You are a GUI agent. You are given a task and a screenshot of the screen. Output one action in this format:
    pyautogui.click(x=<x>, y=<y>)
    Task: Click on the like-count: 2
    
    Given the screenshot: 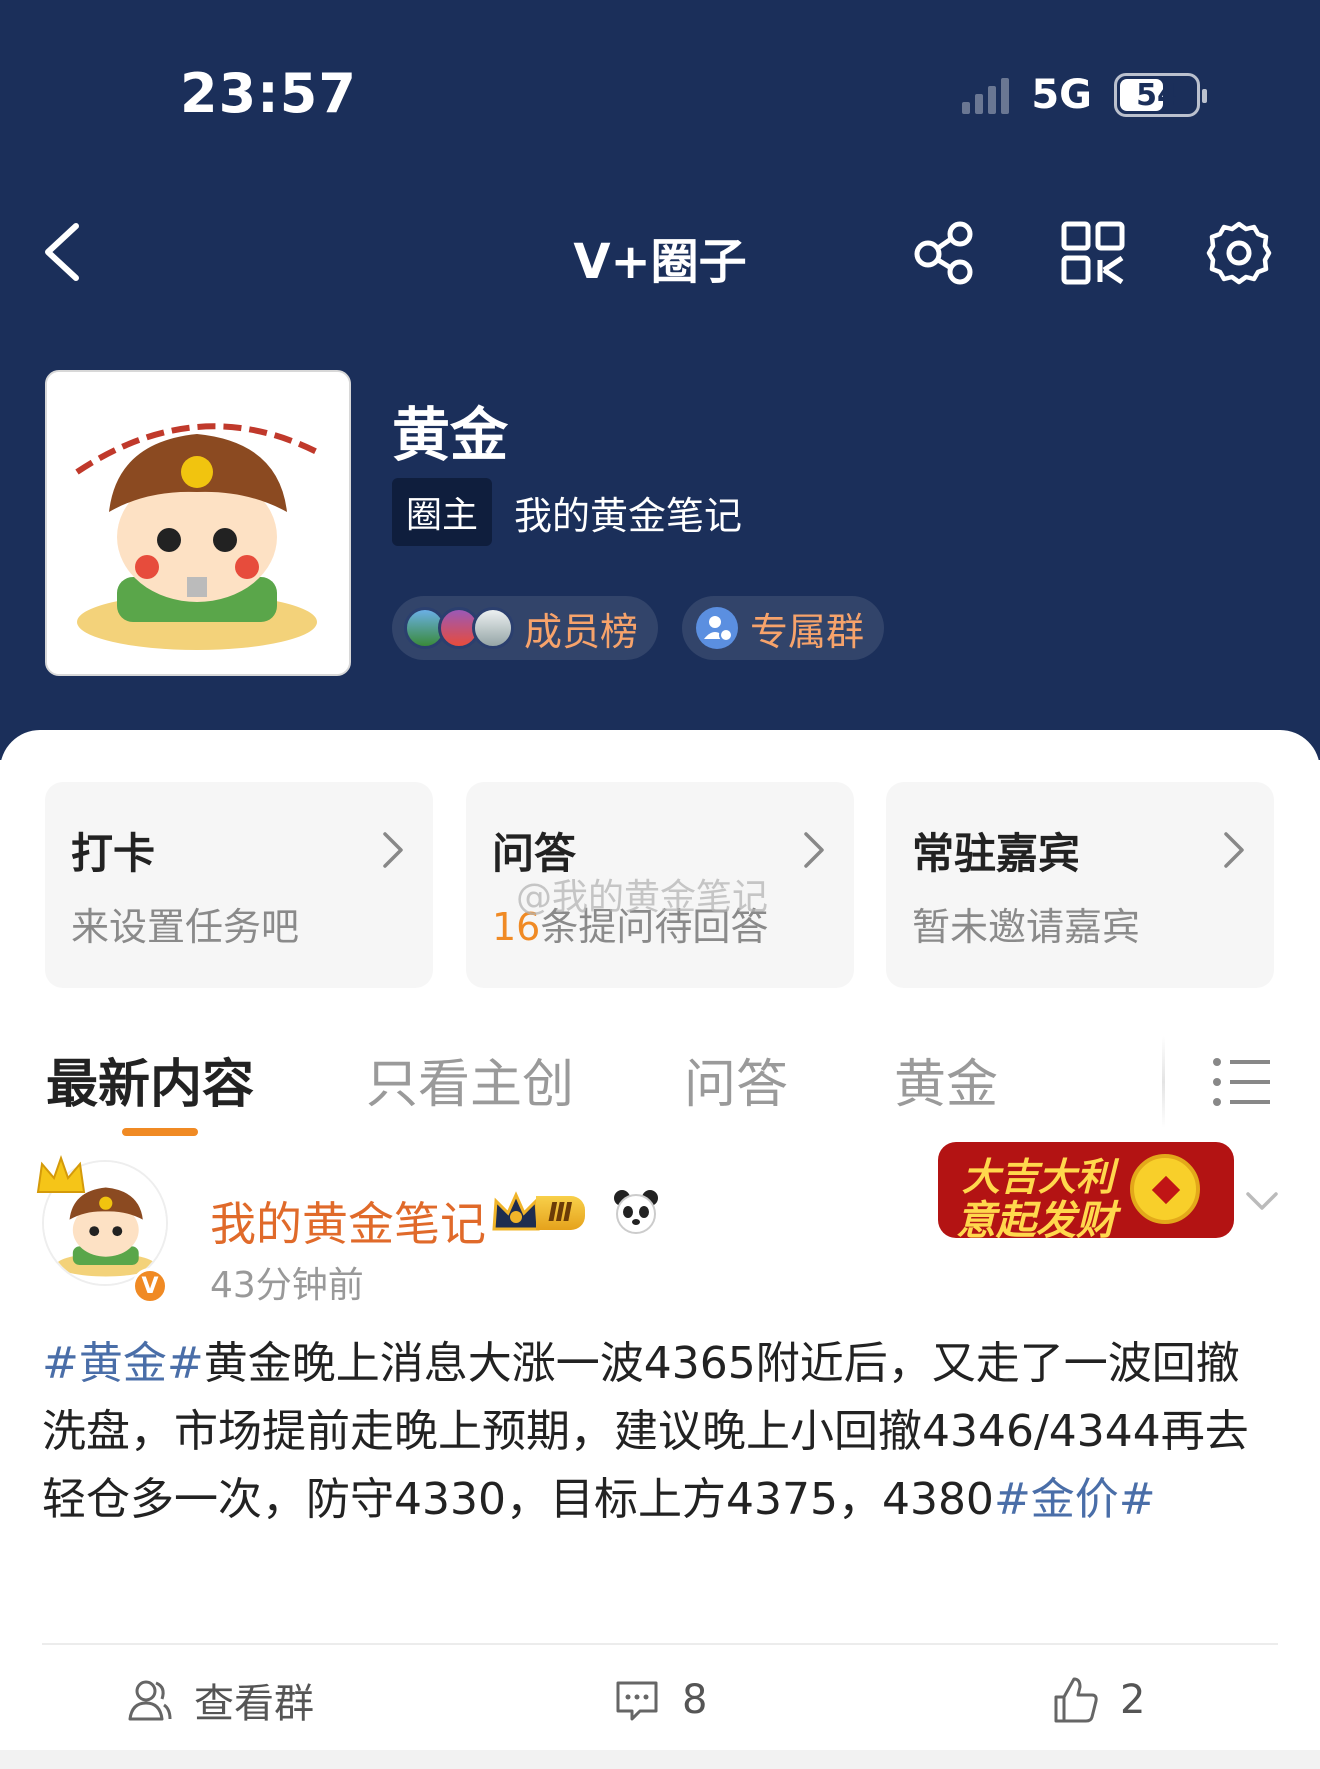 What is the action you would take?
    pyautogui.click(x=1133, y=1700)
    